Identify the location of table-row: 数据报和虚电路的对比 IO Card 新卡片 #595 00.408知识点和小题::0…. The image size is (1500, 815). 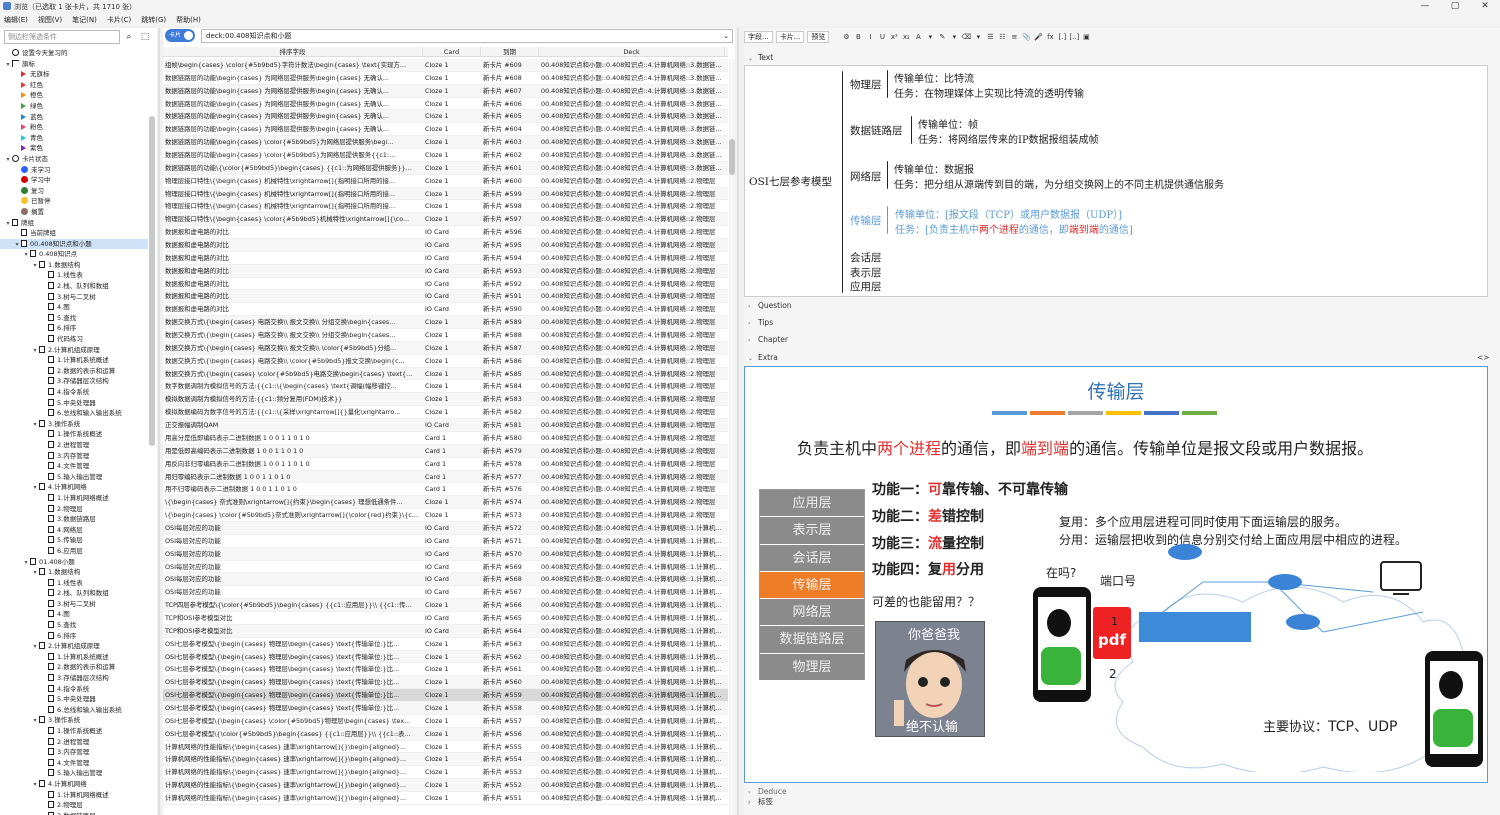
(445, 245).